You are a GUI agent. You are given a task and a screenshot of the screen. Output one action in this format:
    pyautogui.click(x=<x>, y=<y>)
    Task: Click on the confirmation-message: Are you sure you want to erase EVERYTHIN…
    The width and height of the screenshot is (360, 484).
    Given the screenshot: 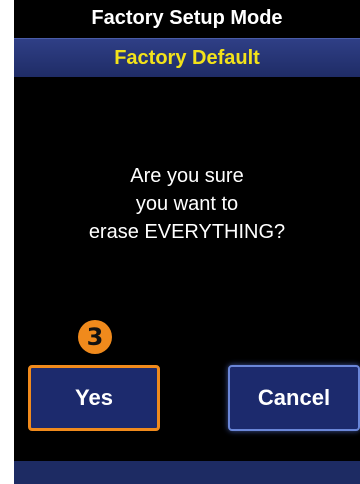 What is the action you would take?
    pyautogui.click(x=187, y=204)
    